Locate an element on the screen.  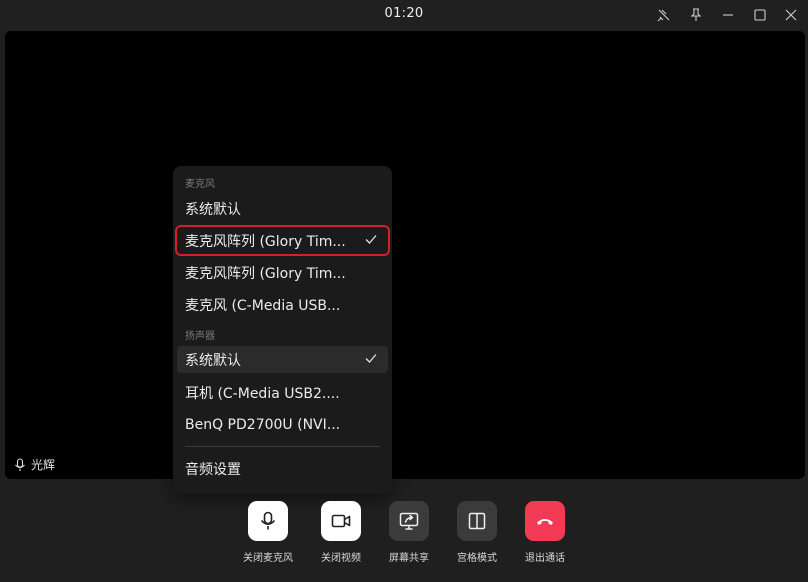
minimize-icon is located at coordinates (728, 15).